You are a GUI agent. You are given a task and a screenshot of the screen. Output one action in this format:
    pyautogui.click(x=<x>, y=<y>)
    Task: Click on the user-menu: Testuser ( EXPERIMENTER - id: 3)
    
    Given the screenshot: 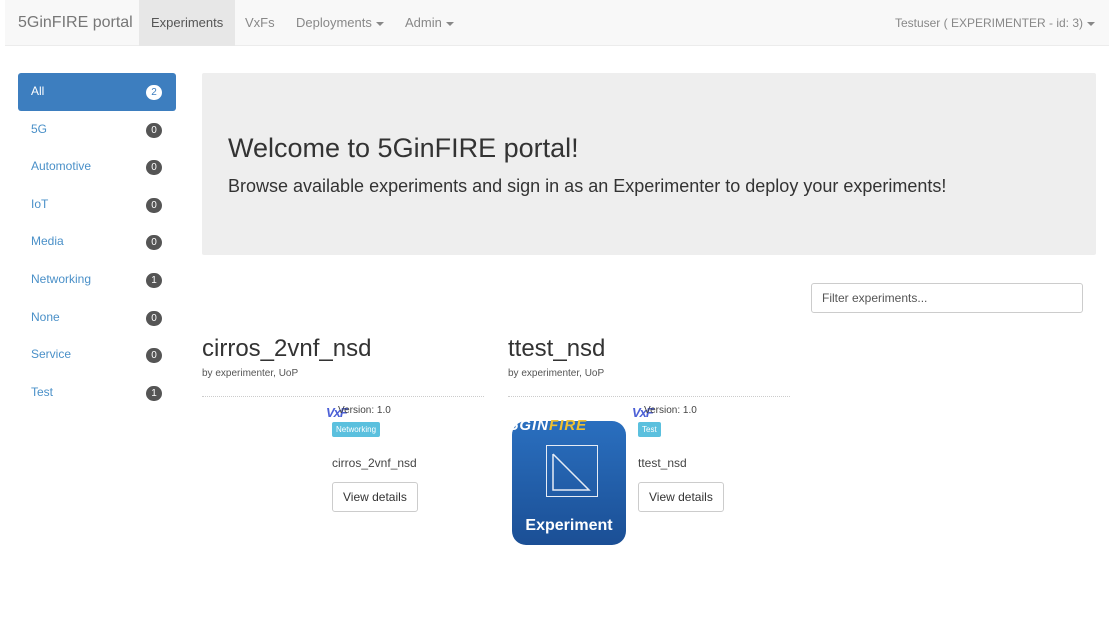 What is the action you would take?
    pyautogui.click(x=995, y=23)
    